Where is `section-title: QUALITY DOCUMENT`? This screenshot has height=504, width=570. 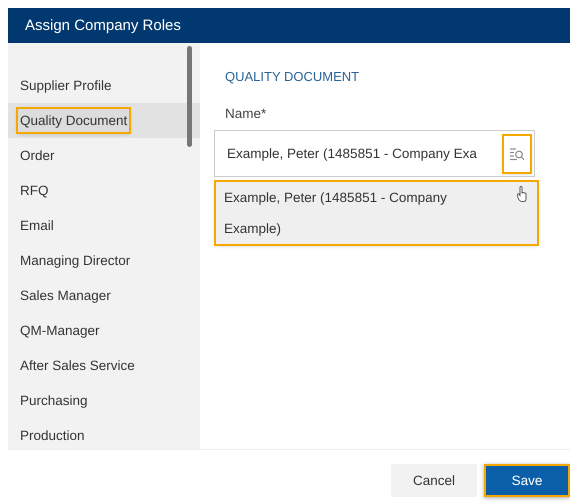 section-title: QUALITY DOCUMENT is located at coordinates (292, 76).